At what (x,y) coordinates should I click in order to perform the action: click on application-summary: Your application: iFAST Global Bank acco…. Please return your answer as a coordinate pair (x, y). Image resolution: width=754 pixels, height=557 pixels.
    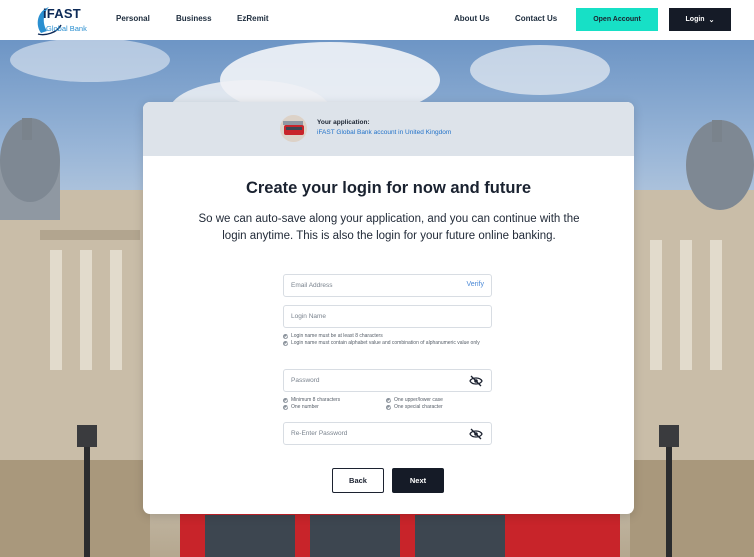
    Looking at the image, I should click on (388, 129).